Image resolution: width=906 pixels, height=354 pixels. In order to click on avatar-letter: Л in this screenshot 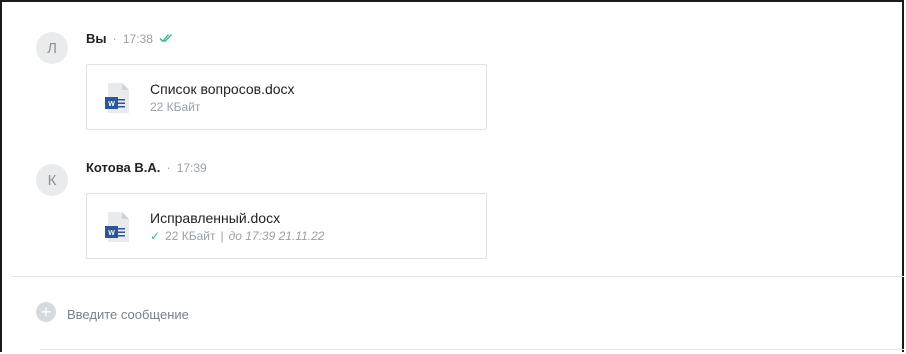, I will do `click(52, 48)`.